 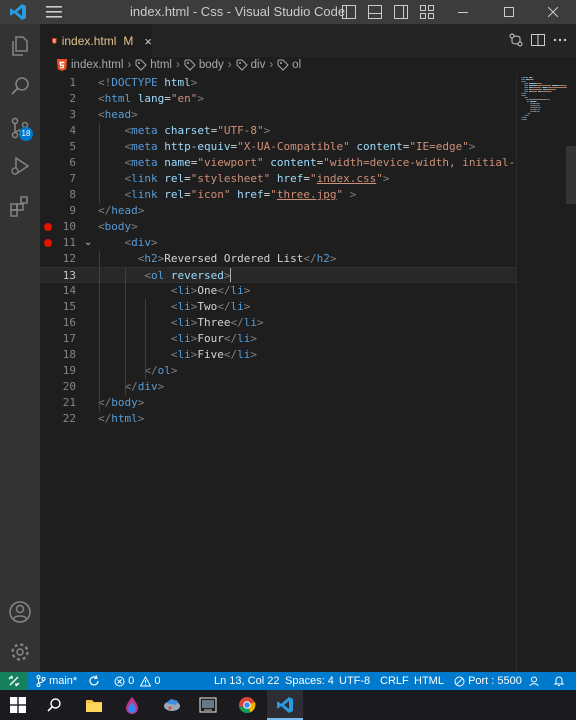 I want to click on maximize-icon, so click(x=509, y=12).